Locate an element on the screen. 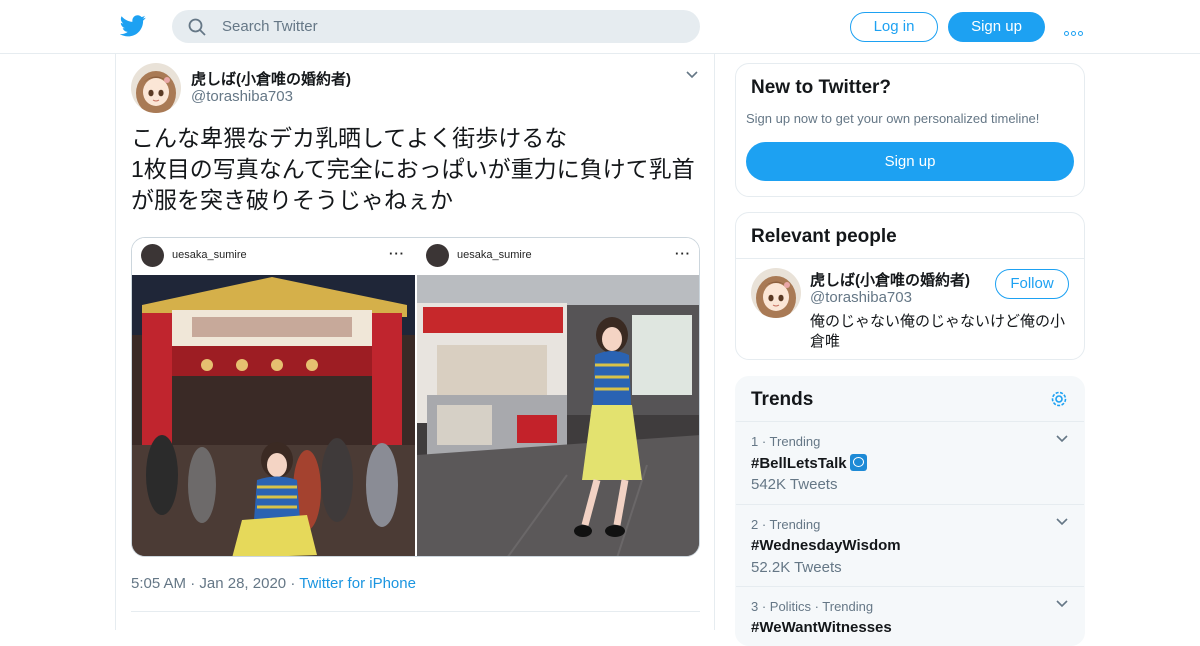  trend-item: 1 · Trending #BellLetsTalk 542K Tweets is located at coordinates (910, 462).